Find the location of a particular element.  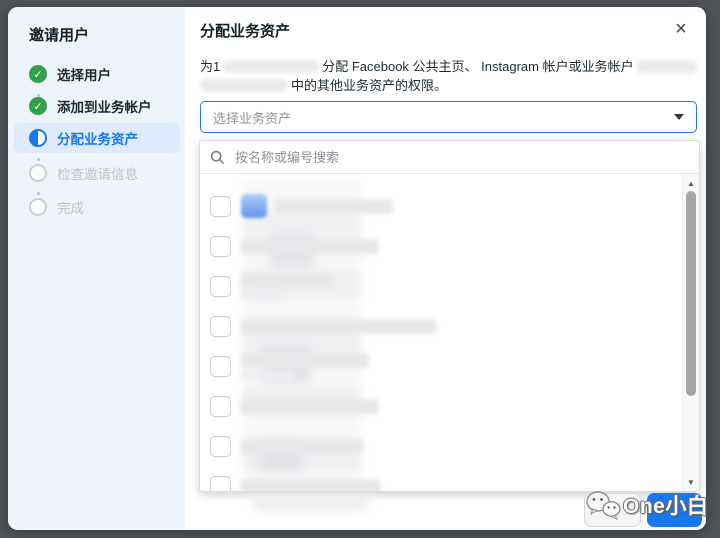

close-icon: × is located at coordinates (681, 29).